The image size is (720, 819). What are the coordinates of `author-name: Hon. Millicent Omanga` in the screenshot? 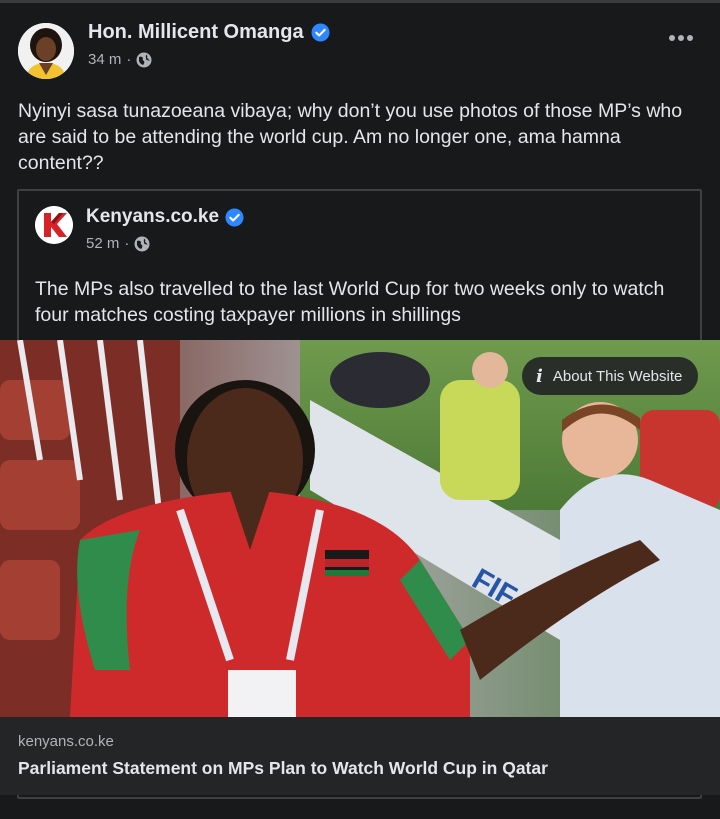 It's located at (196, 32).